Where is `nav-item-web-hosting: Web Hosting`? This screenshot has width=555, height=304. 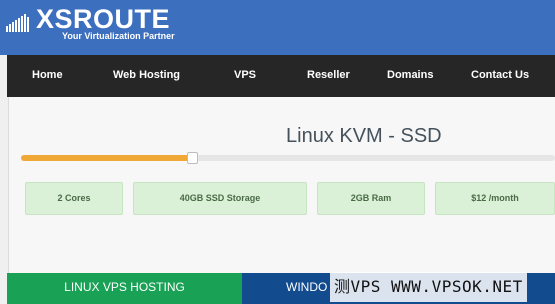
nav-item-web-hosting: Web Hosting is located at coordinates (146, 76).